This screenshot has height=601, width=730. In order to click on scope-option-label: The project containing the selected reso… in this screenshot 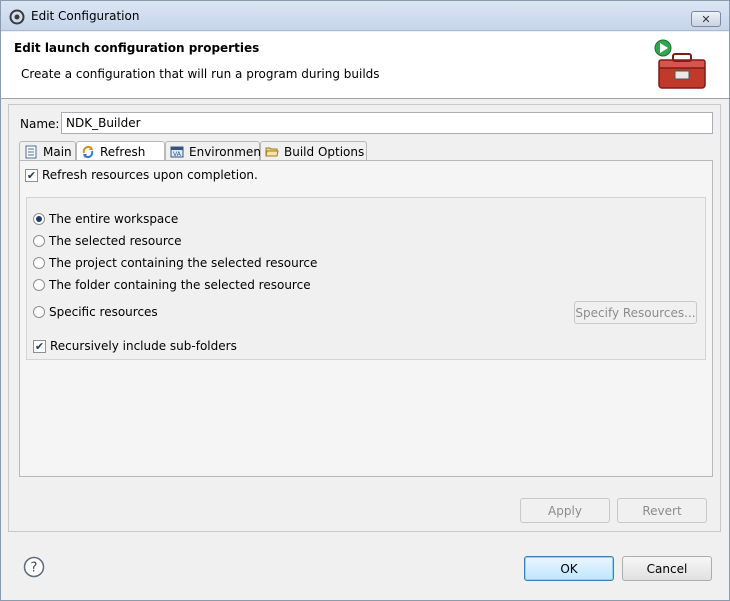, I will do `click(183, 263)`.